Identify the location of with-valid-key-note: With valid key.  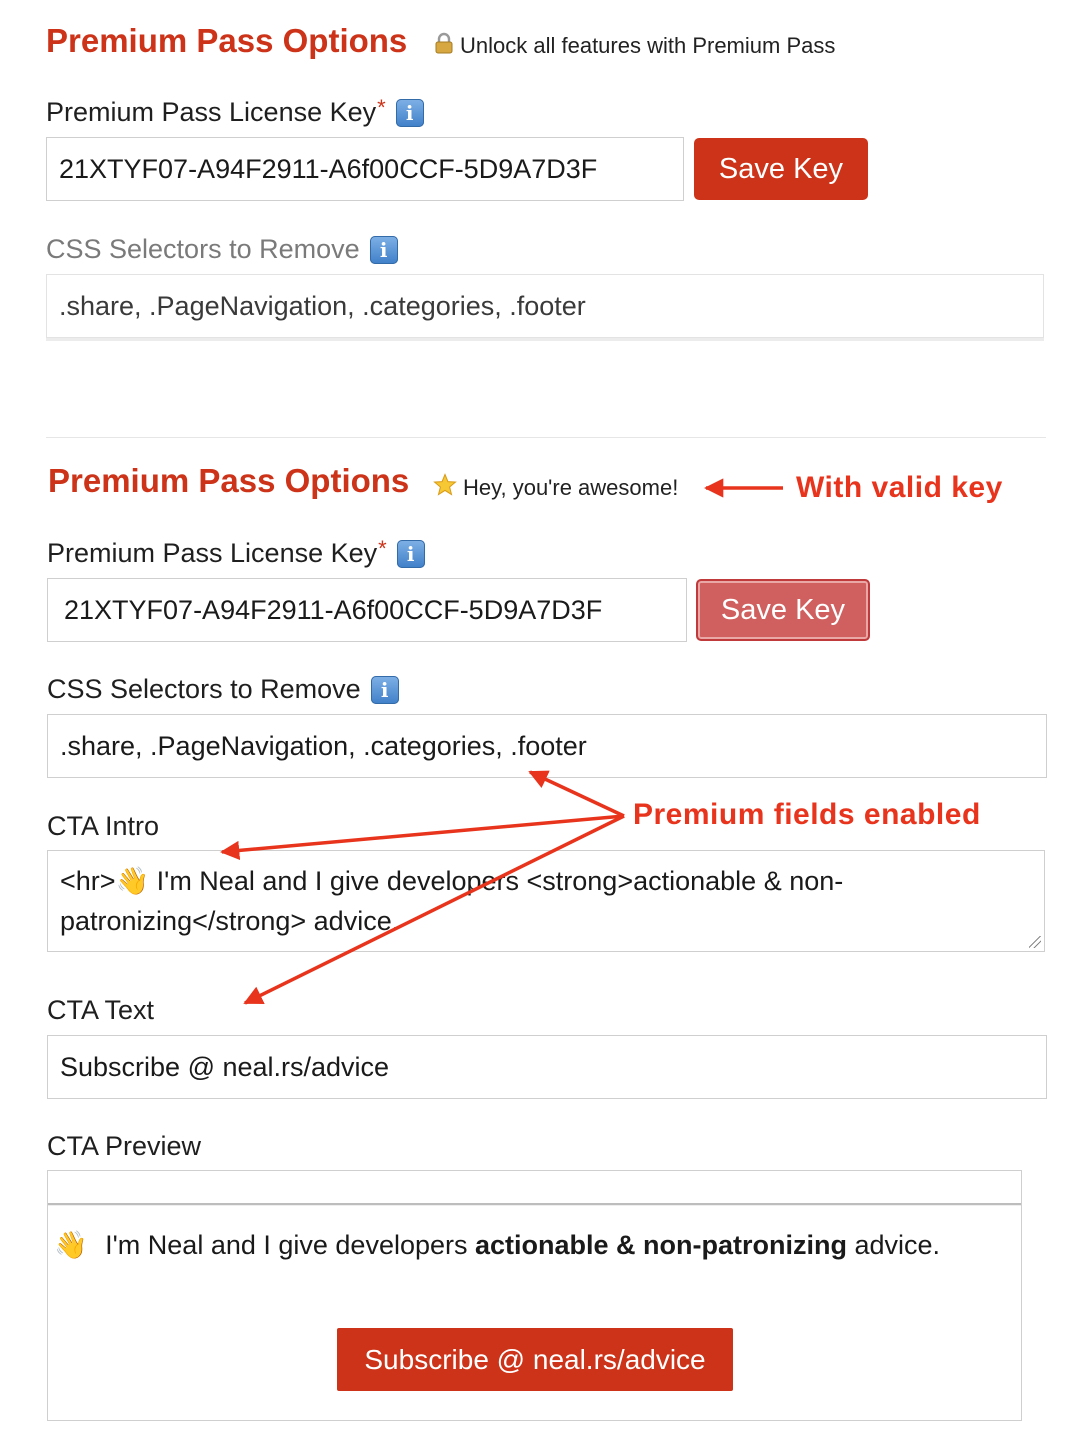
(899, 487).